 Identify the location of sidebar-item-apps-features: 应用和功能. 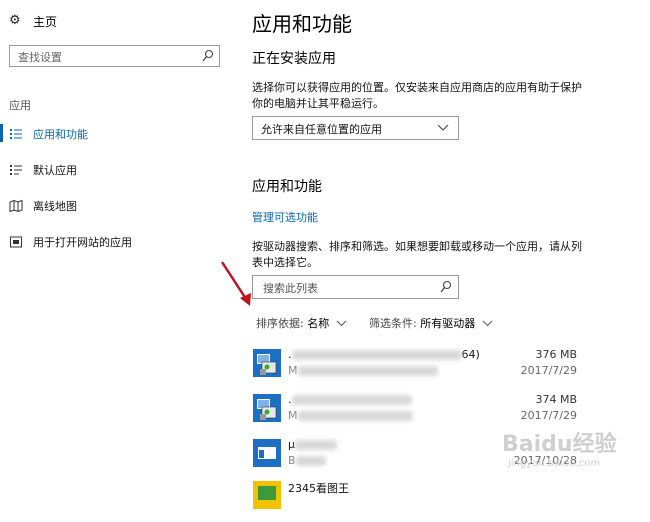
(117, 134).